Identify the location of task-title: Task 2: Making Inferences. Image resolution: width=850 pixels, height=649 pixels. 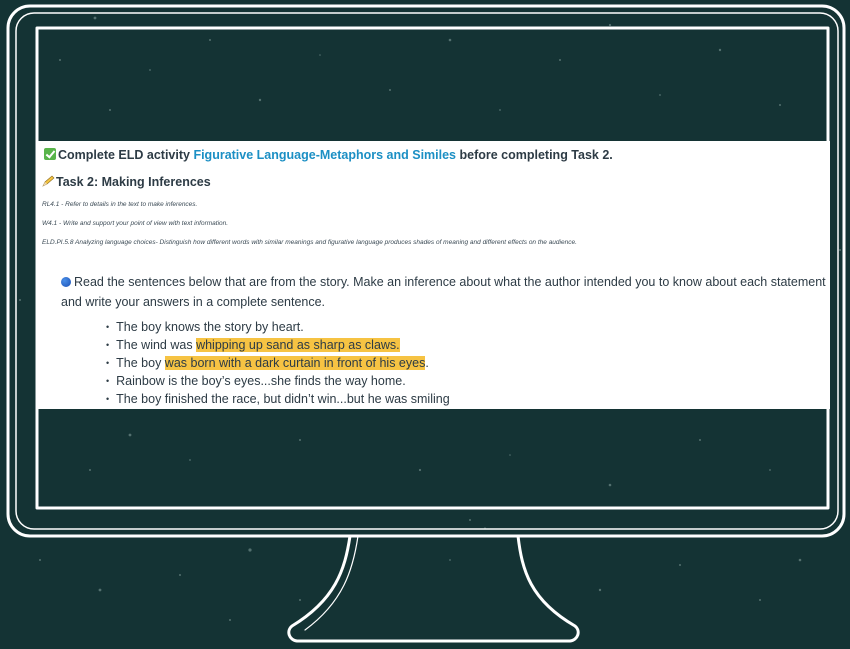
(126, 182).